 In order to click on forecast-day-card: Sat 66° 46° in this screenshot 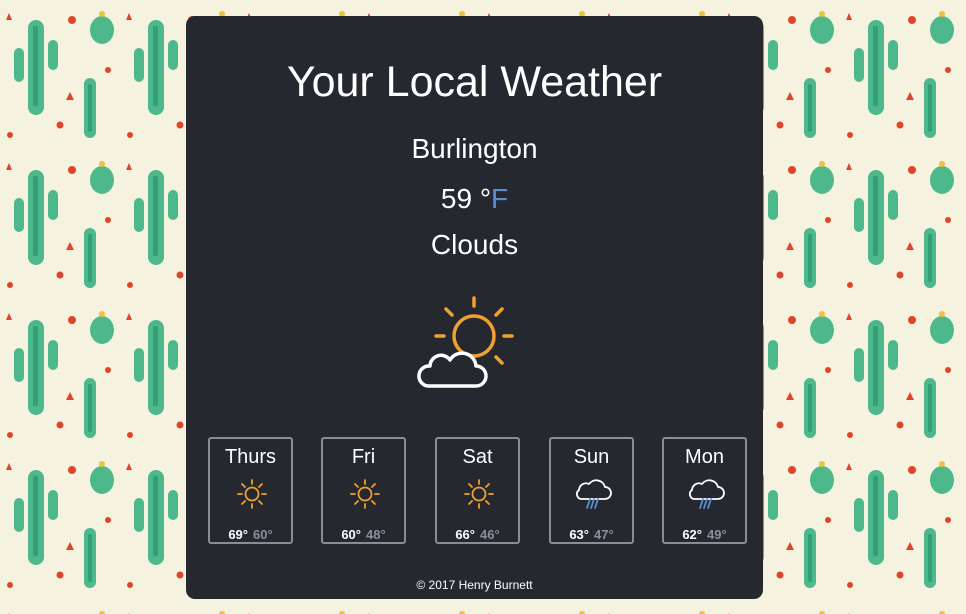, I will do `click(477, 490)`.